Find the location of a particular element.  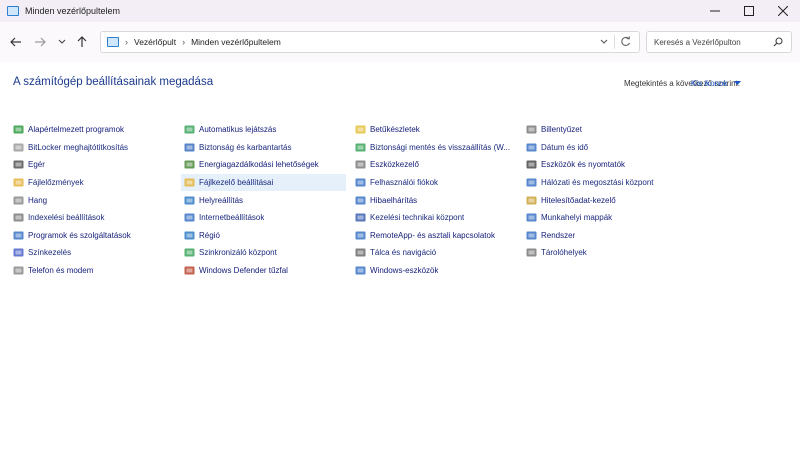

control-panel-item: Indexelési beállítások is located at coordinates (93, 218).